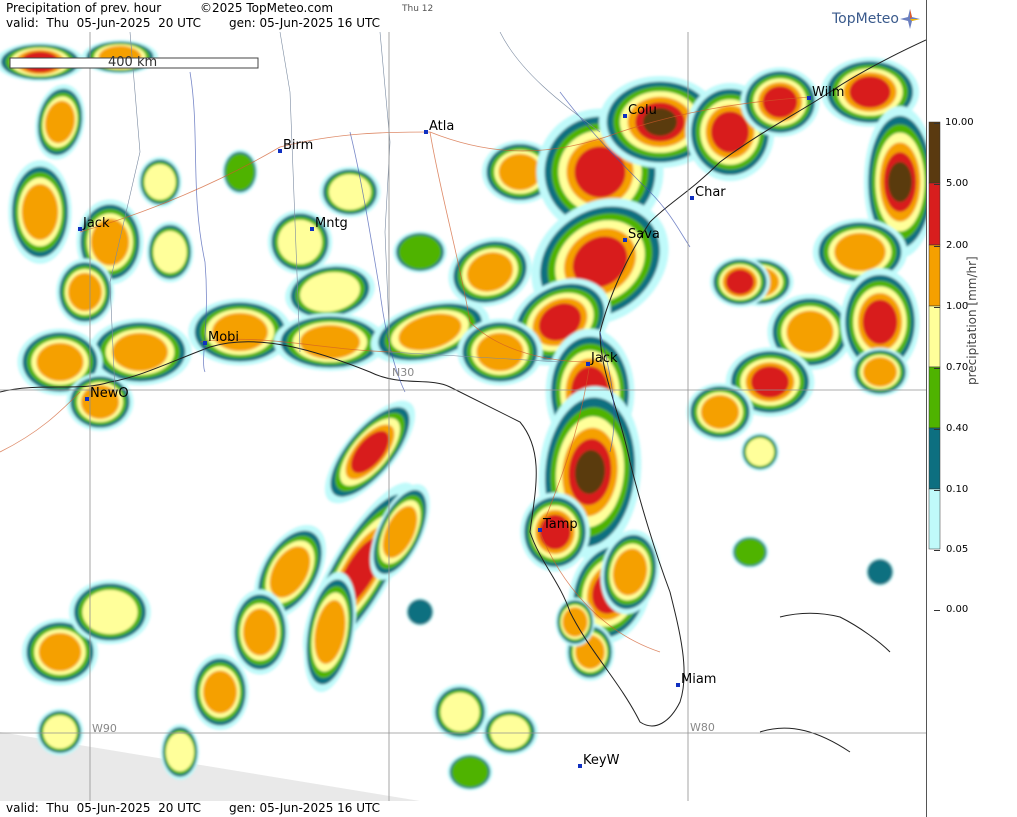 This screenshot has height=817, width=1017. Describe the element at coordinates (305, 23) in the screenshot. I see `generated-time: gen: 05-Jun-2025 16 UTC` at that location.